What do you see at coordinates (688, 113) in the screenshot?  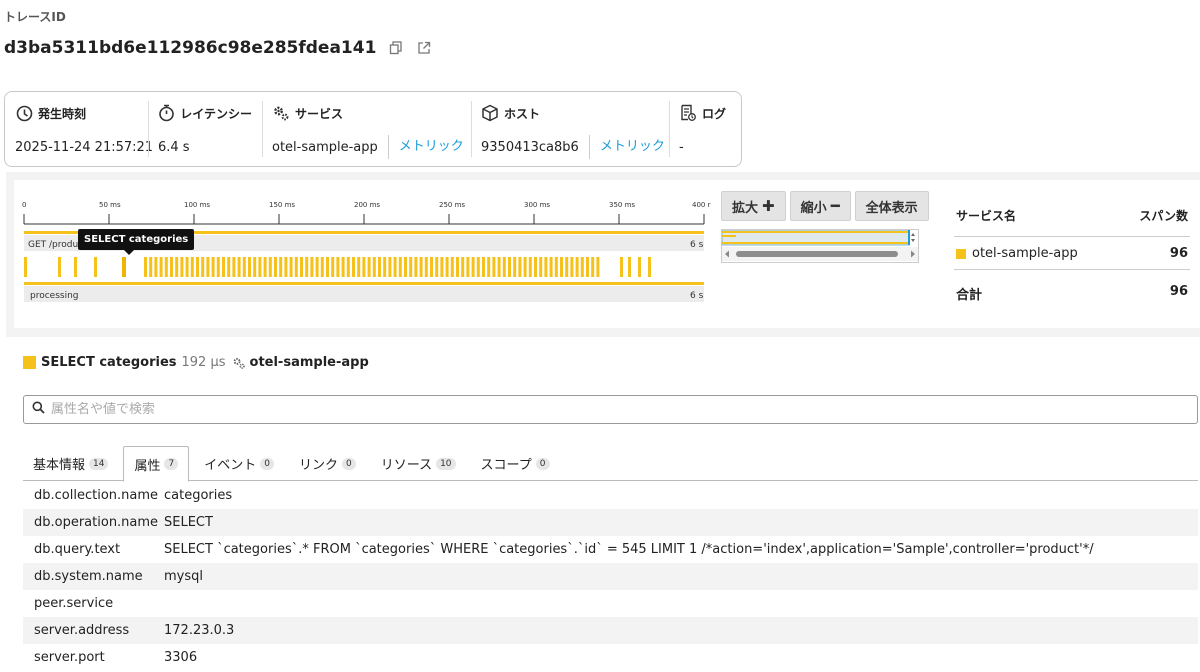 I see `log-document-icon` at bounding box center [688, 113].